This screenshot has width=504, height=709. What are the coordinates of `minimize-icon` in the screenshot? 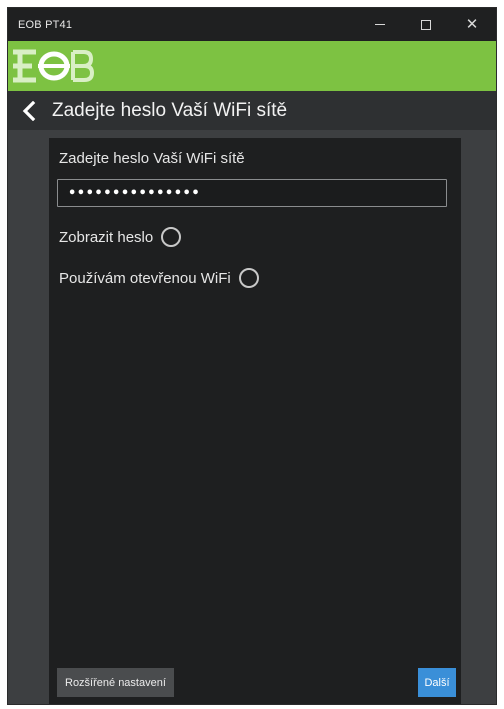 It's located at (380, 24).